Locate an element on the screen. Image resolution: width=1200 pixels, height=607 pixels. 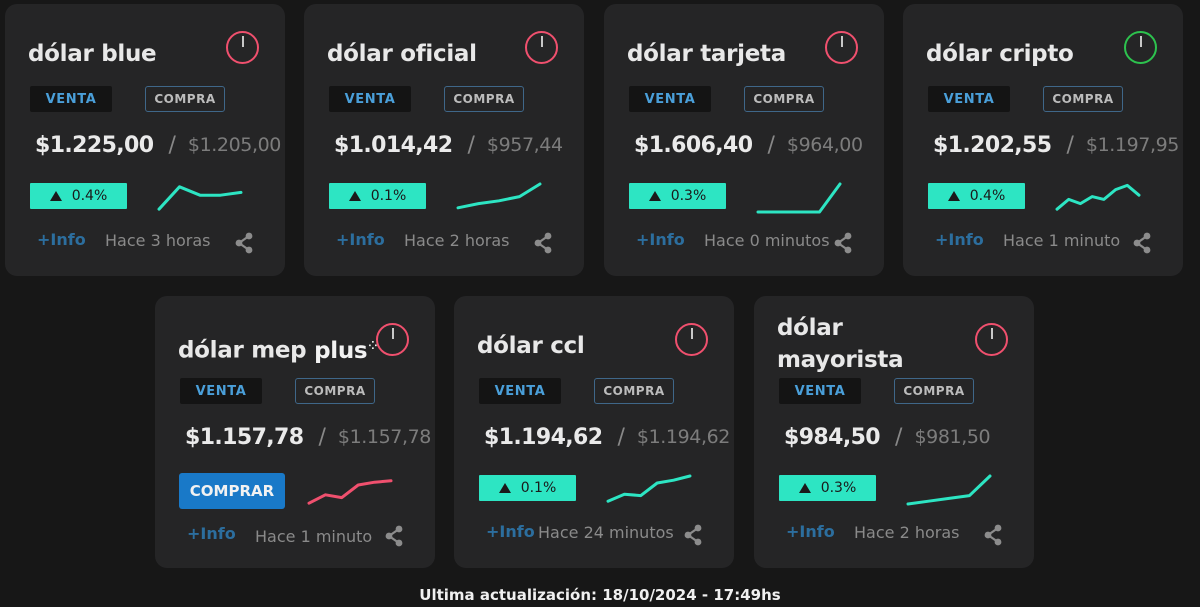
change-badge: 0.1% is located at coordinates (527, 488).